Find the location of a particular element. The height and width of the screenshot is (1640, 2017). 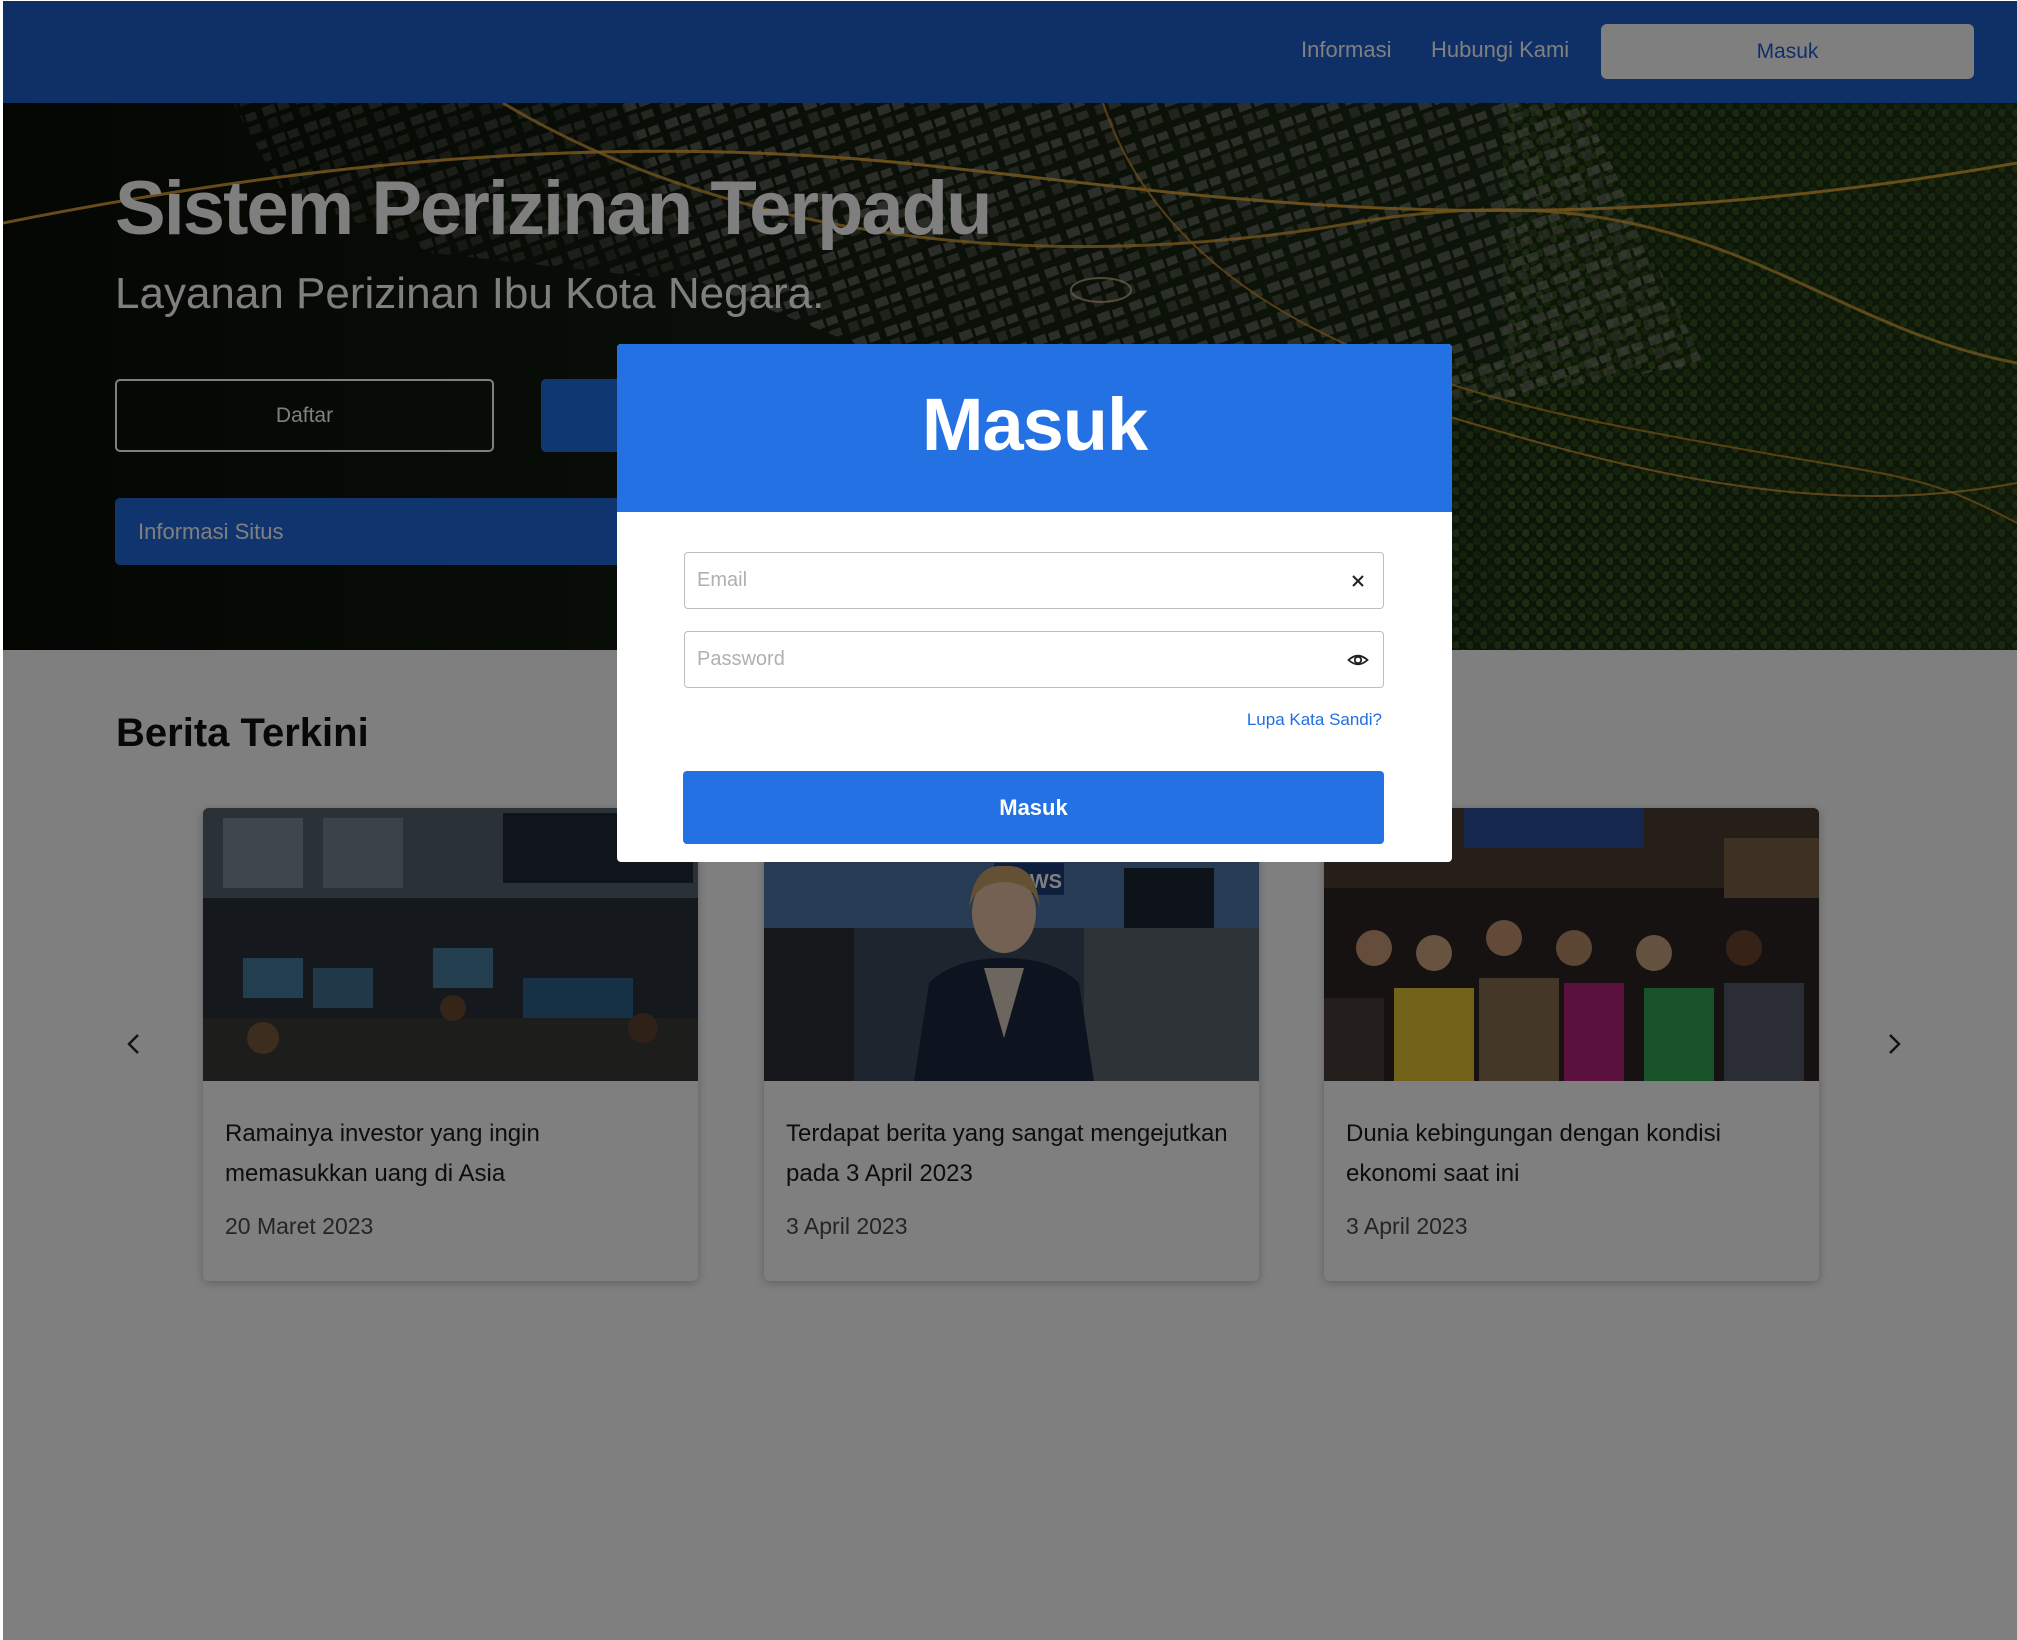

eye-icon is located at coordinates (1358, 660).